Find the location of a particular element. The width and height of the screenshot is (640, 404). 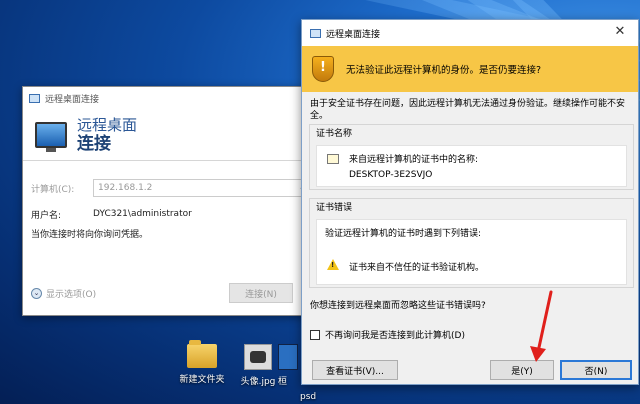

warning-bar: ! 无法验证此远程计算机的身份。是否仍要连接? is located at coordinates (470, 69).